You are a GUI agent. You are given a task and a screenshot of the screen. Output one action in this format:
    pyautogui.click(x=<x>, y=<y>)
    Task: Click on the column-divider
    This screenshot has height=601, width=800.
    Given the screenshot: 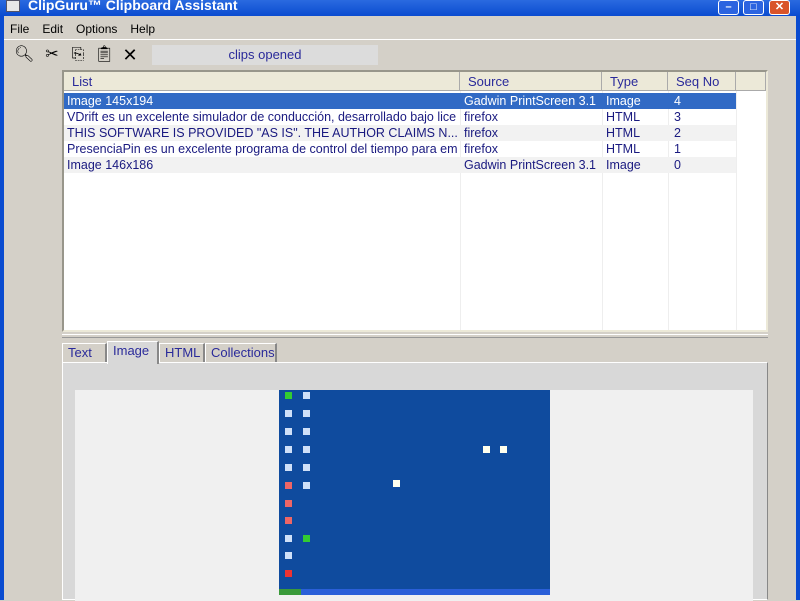 What is the action you would take?
    pyautogui.click(x=736, y=210)
    